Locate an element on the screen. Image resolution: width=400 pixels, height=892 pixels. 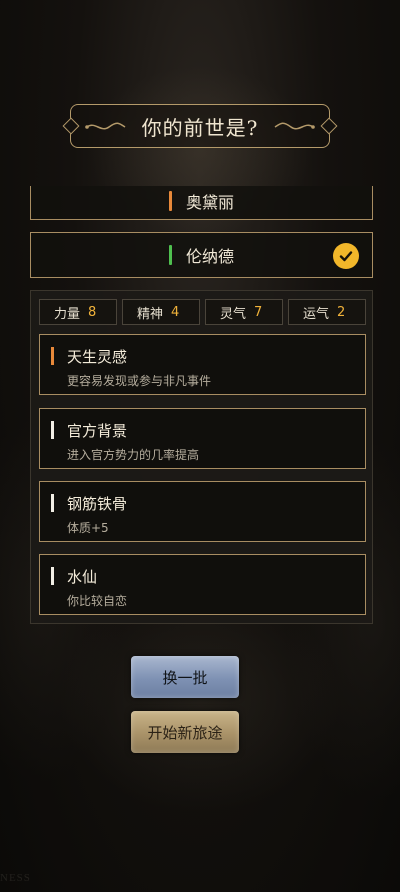
trait-card: 钢筋铁骨 体质+5 is located at coordinates (202, 511).